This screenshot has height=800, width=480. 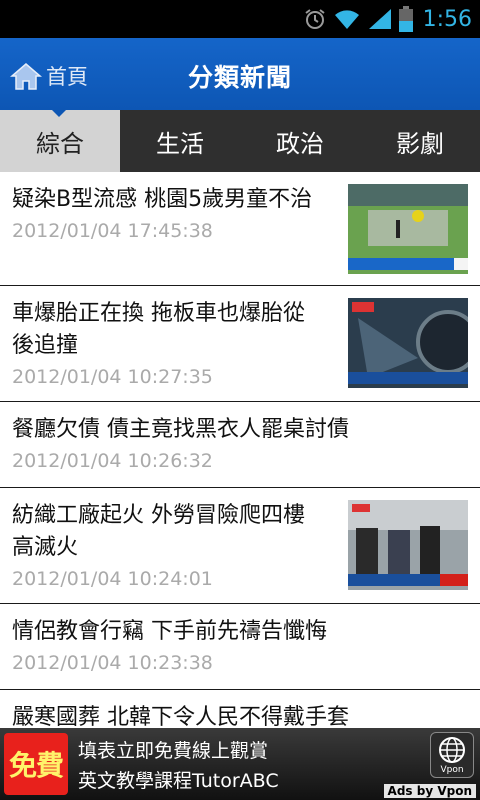 I want to click on category-tabs: 綜合 生活 政治 影劇, so click(x=240, y=141).